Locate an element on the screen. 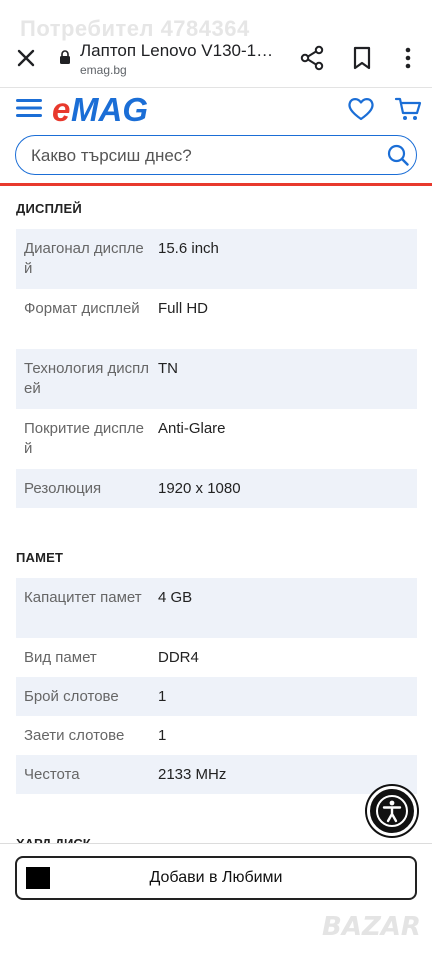  spec-value: 1920 x 1080 is located at coordinates (199, 488).